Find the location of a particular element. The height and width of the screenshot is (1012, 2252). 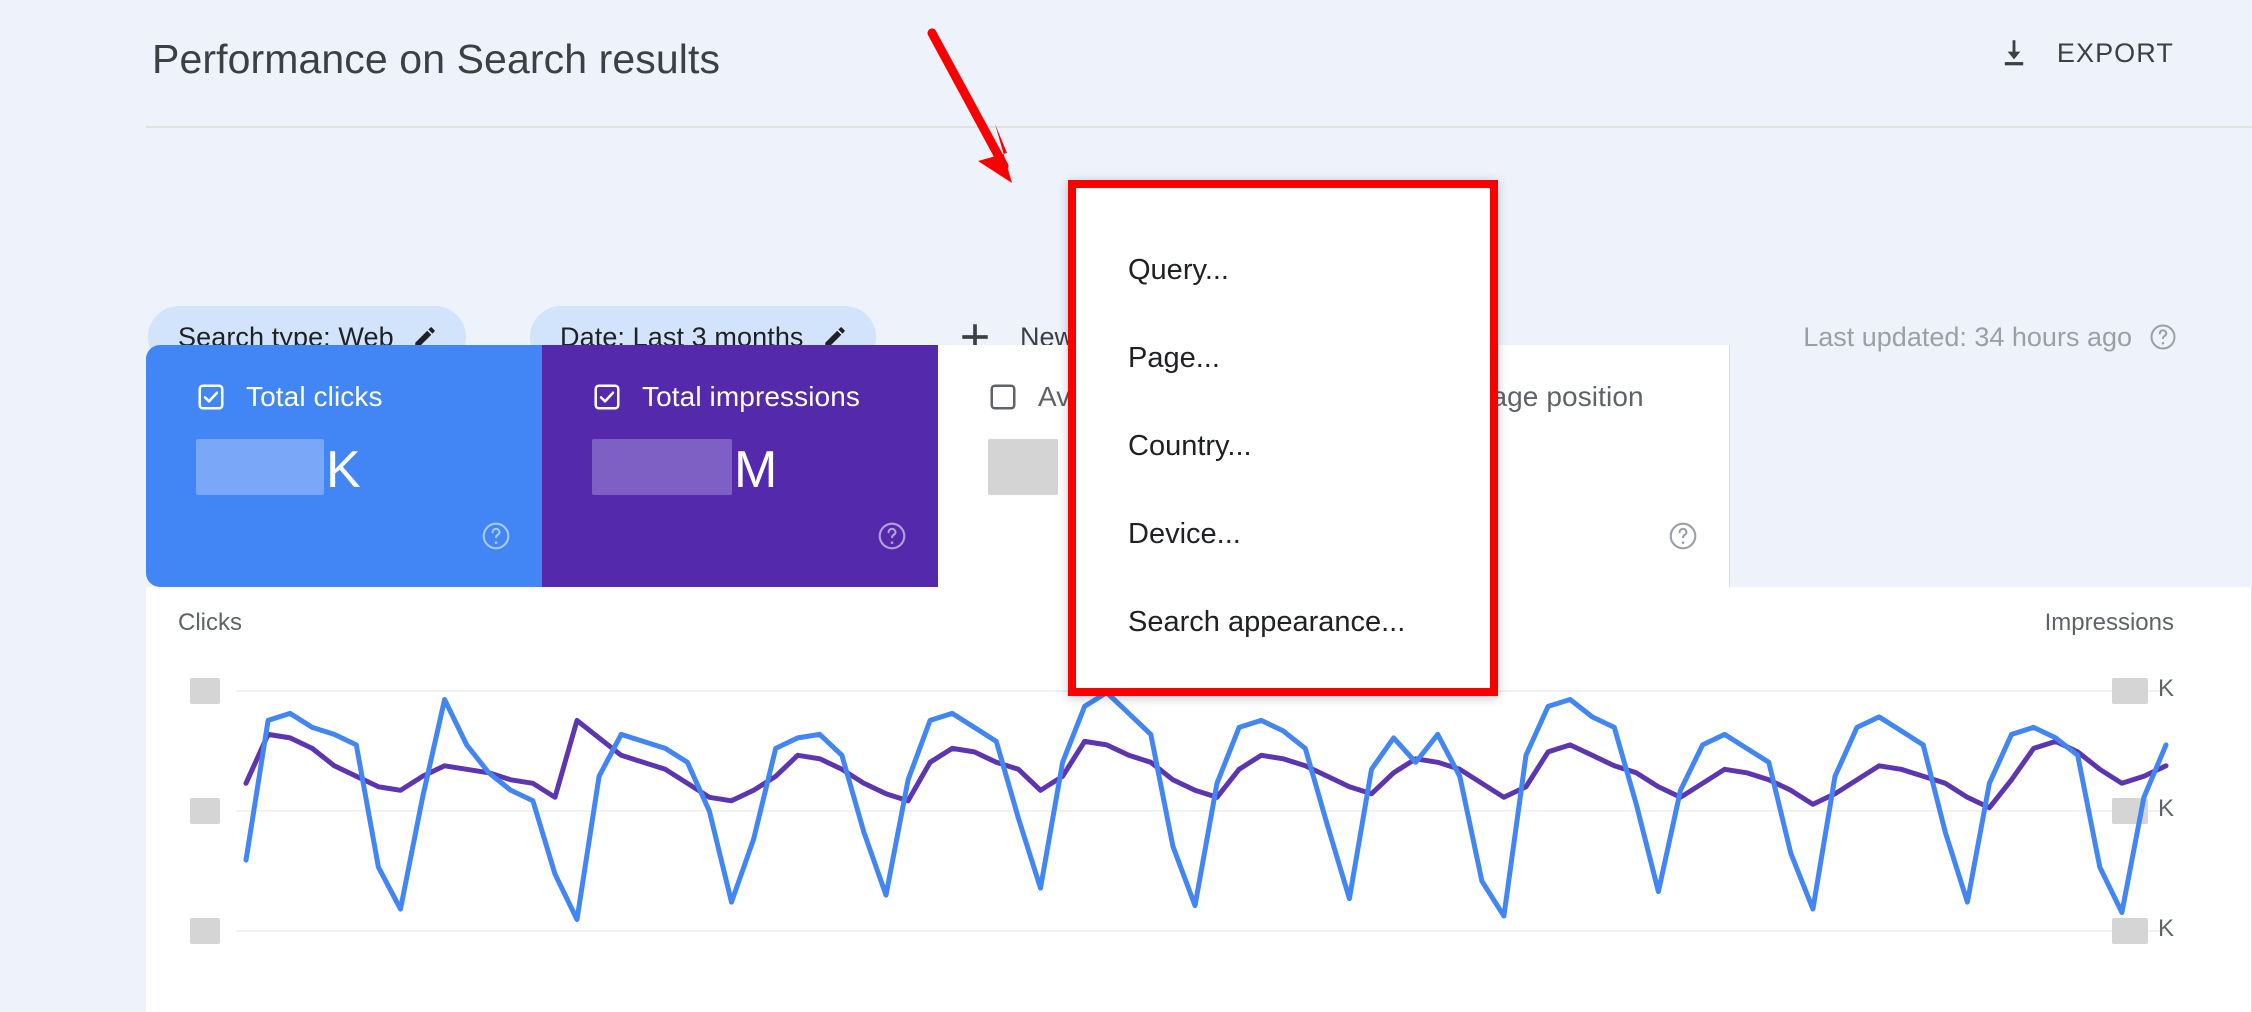

metric-card-value: M is located at coordinates (765, 466).